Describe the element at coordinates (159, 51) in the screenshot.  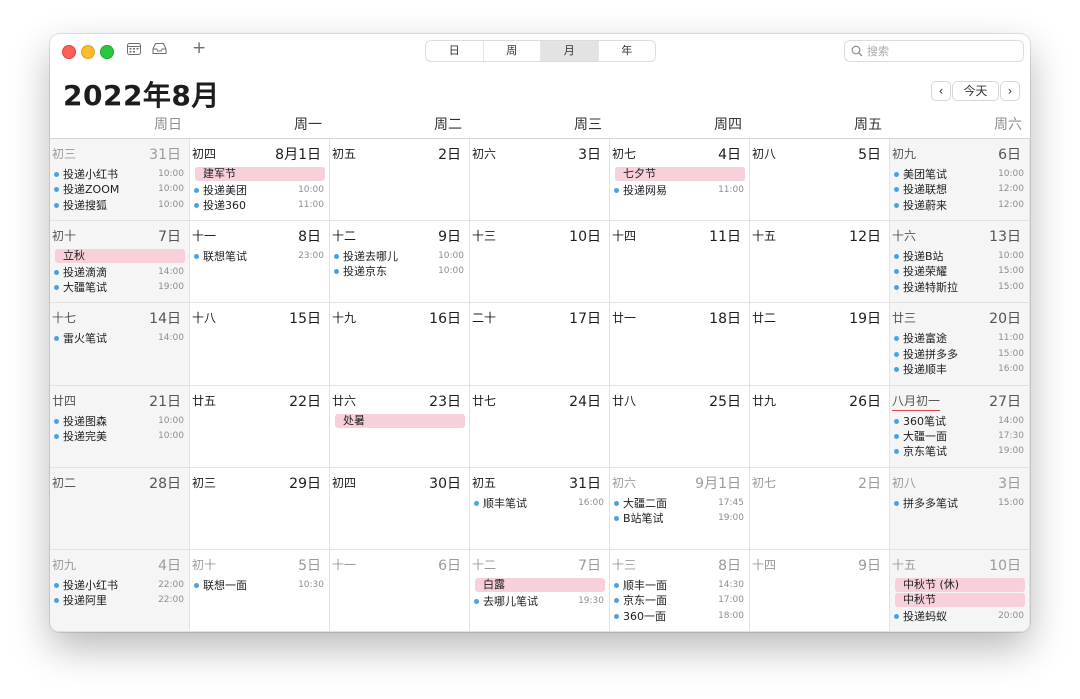
I see `inbox-icon` at that location.